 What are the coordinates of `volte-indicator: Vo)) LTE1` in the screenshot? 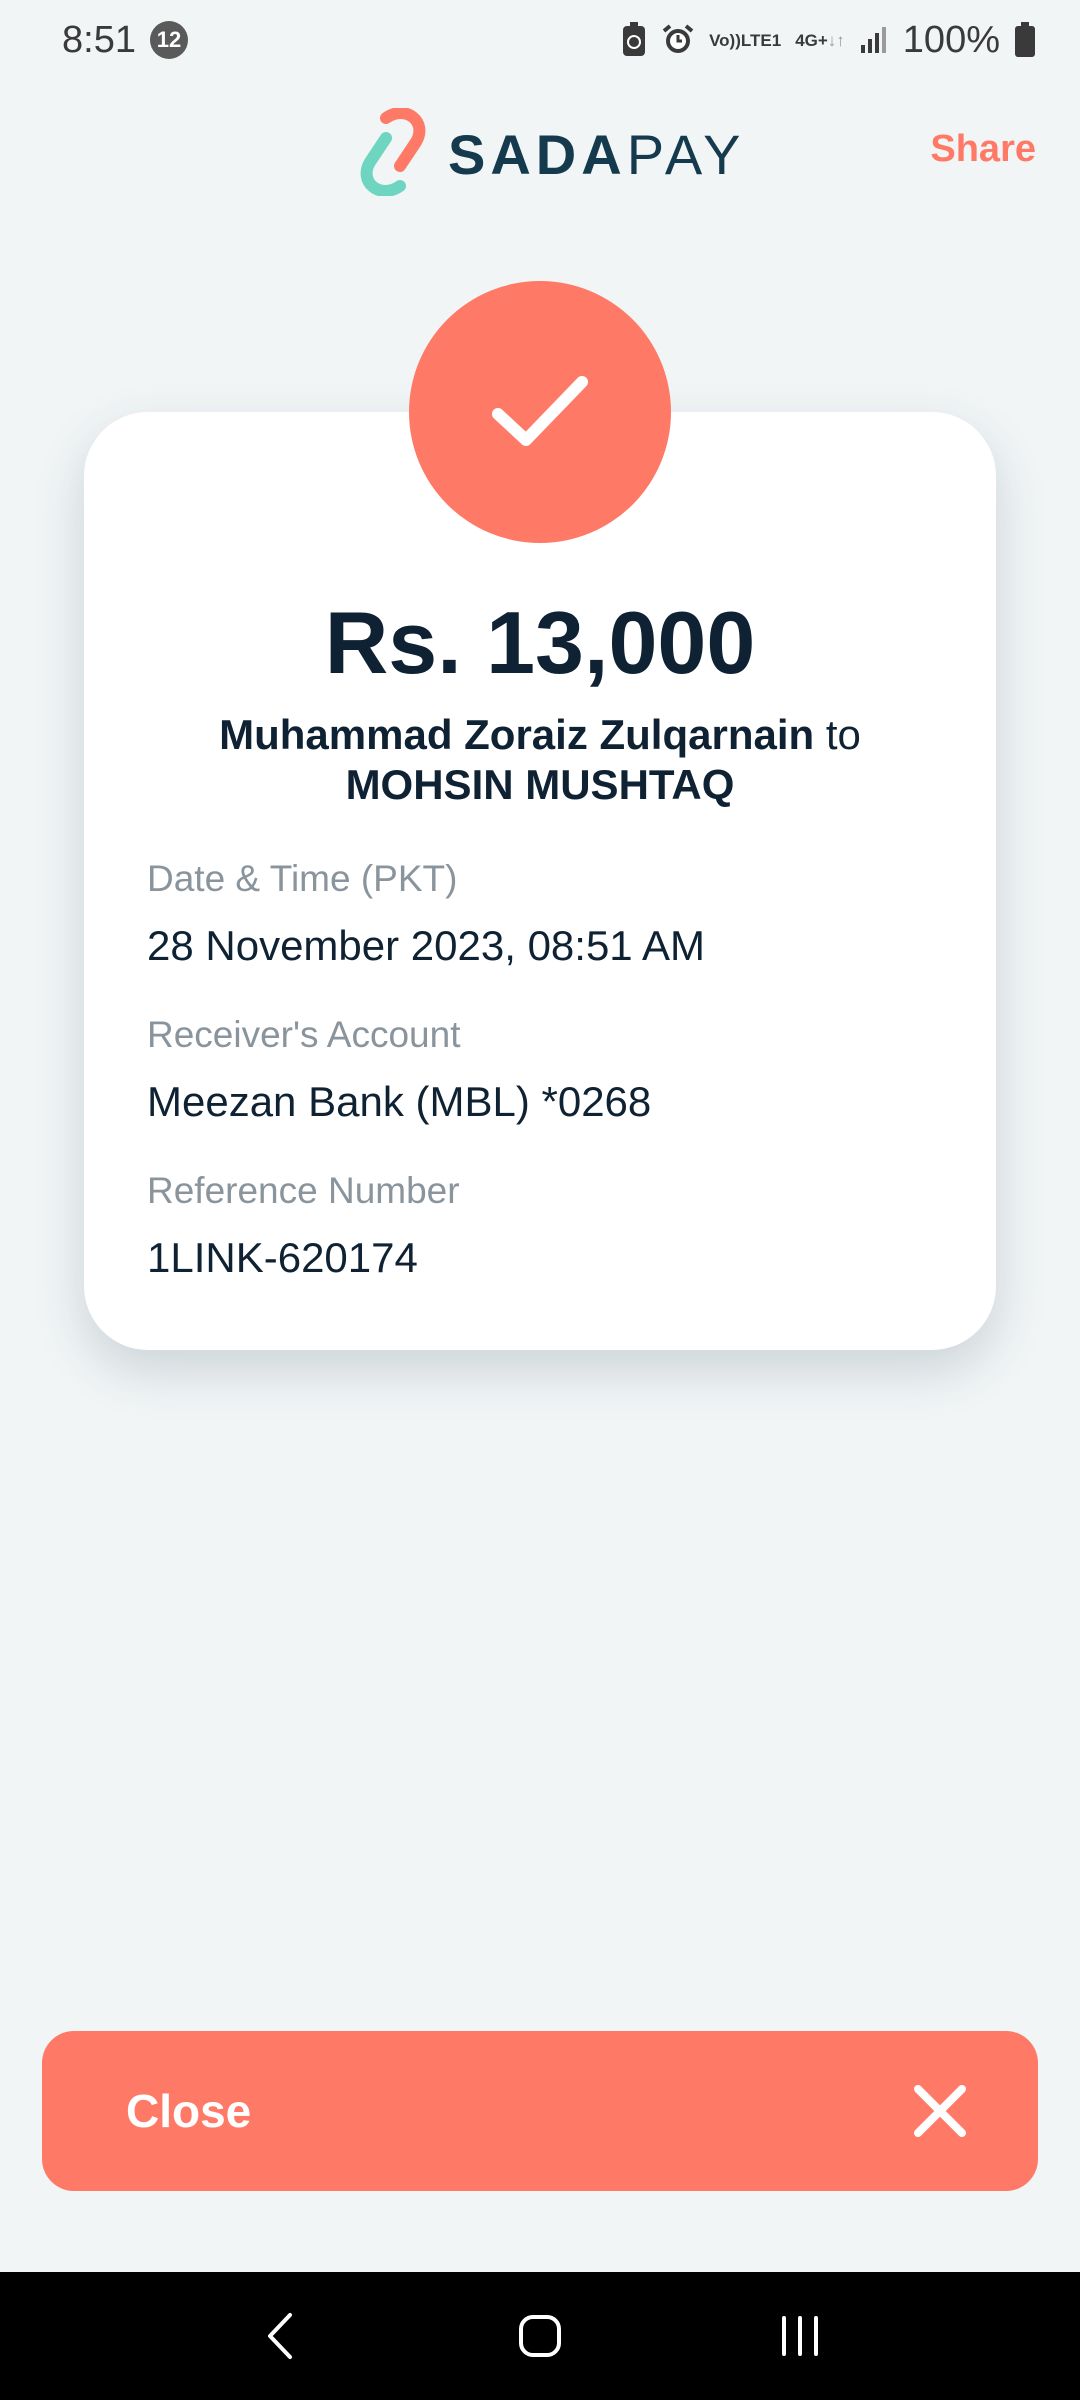 It's located at (745, 40).